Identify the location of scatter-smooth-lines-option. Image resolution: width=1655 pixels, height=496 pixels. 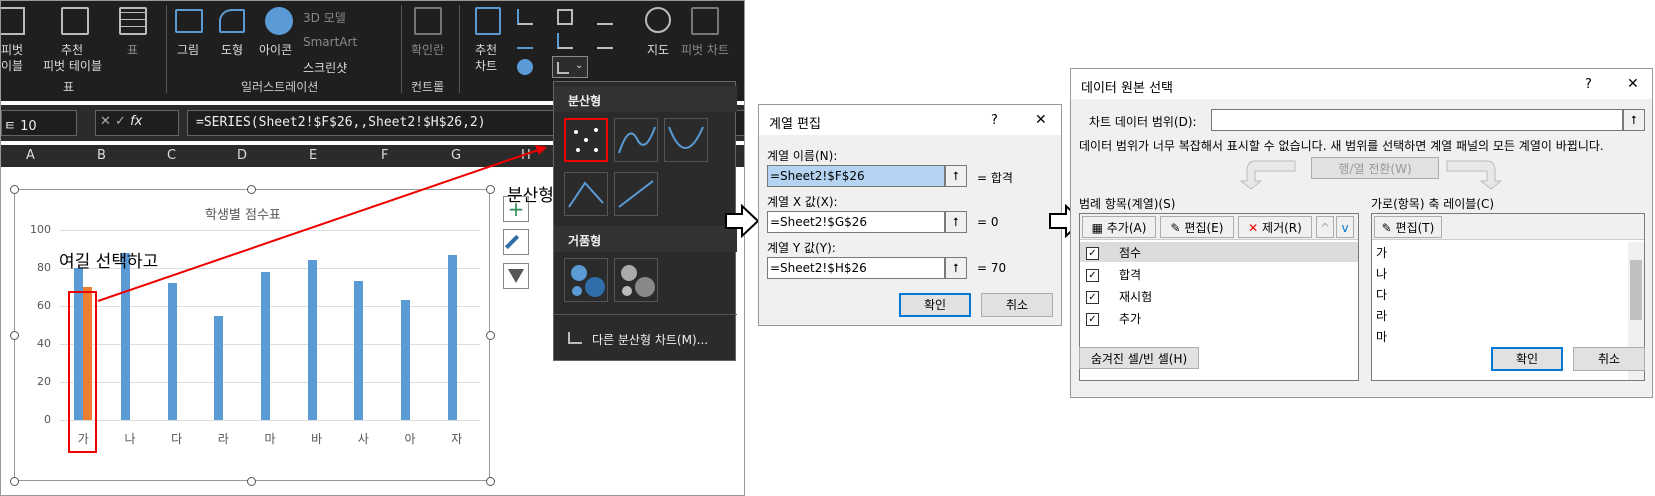
(686, 140).